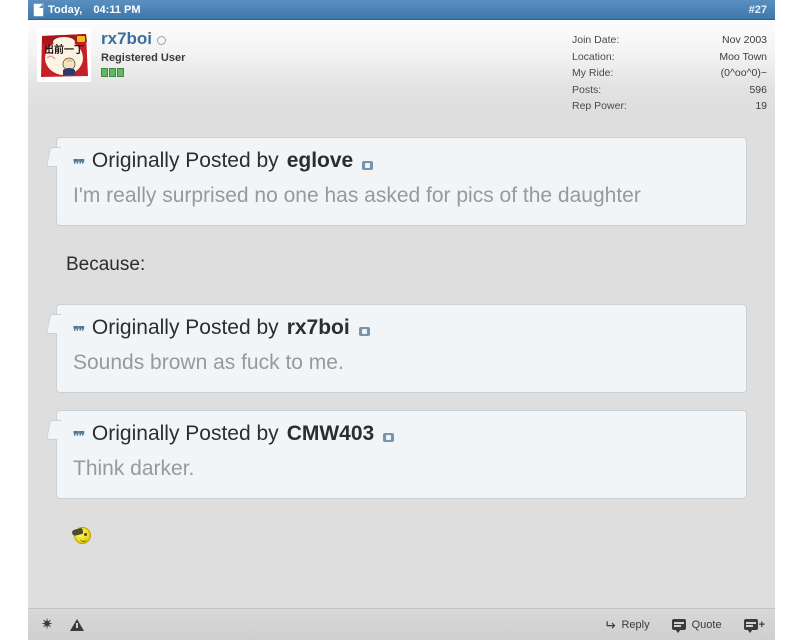 The width and height of the screenshot is (803, 640). Describe the element at coordinates (706, 624) in the screenshot. I see `quote-label: Quote` at that location.